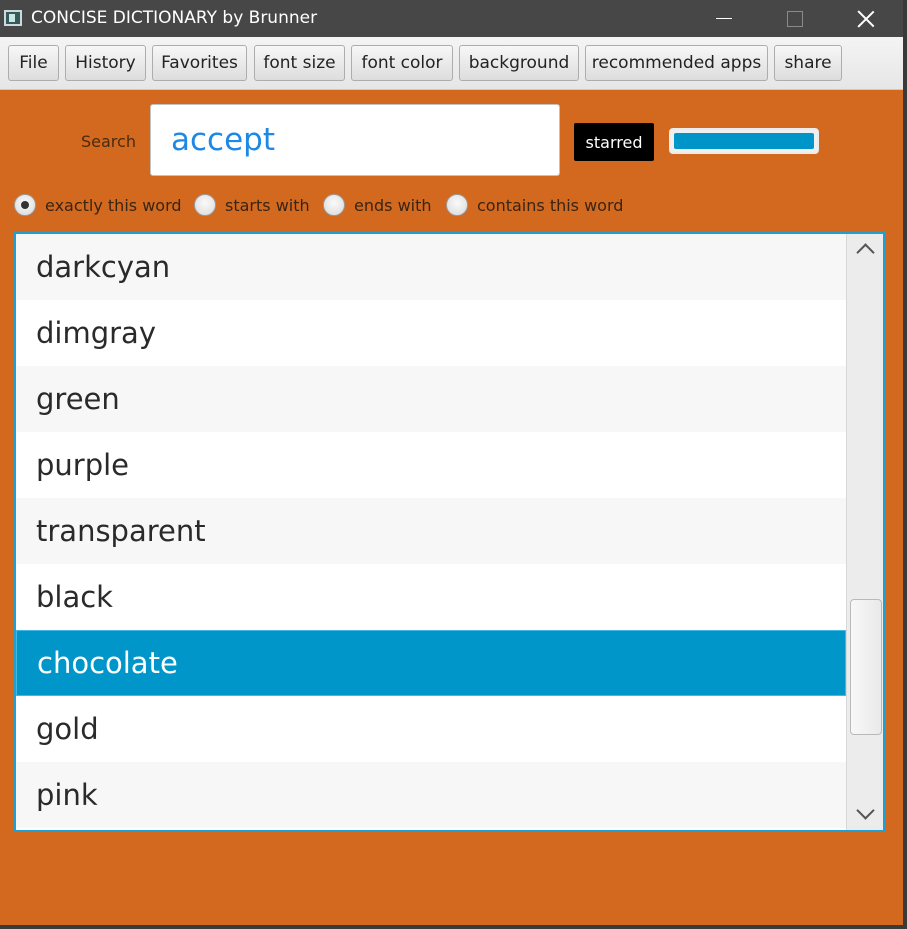  Describe the element at coordinates (864, 532) in the screenshot. I see `vertical-scrollbar` at that location.